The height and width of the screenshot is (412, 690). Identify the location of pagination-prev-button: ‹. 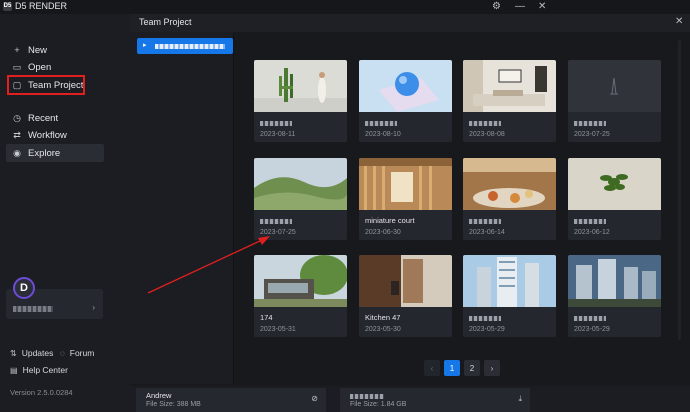
(432, 368).